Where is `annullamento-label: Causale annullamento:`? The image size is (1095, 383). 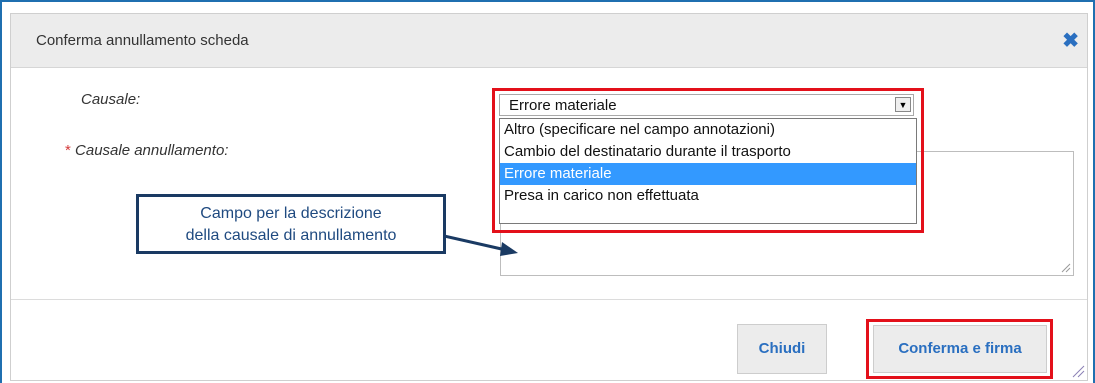 annullamento-label: Causale annullamento: is located at coordinates (152, 150).